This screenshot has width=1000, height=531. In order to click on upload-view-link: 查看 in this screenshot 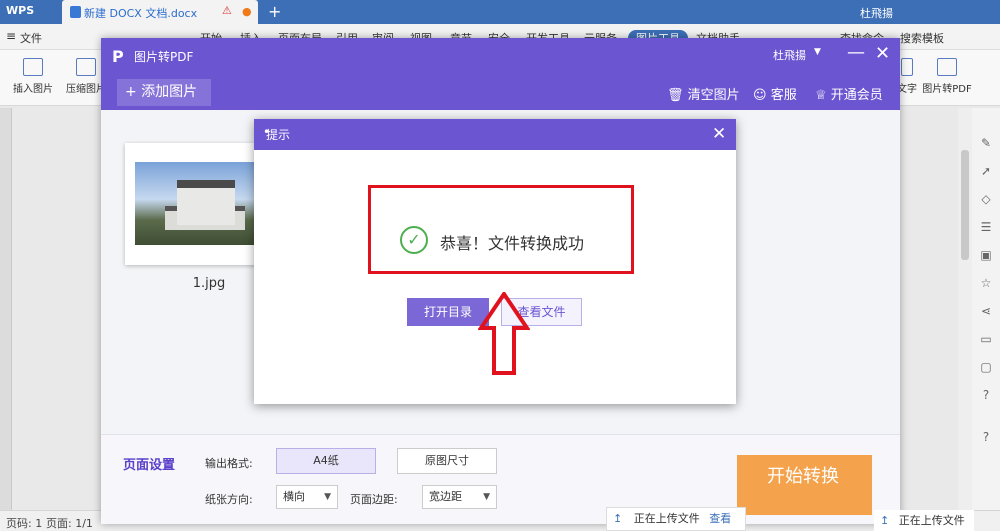, I will do `click(720, 518)`.